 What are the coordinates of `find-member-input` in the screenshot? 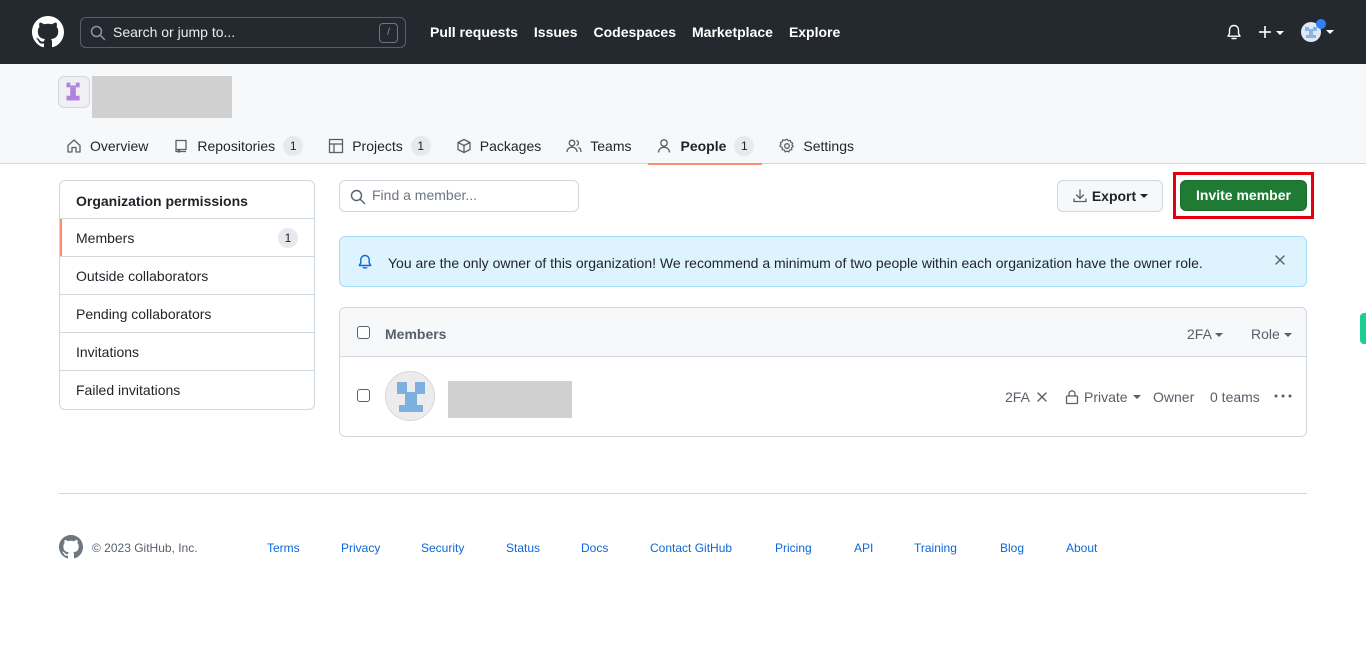 It's located at (472, 195).